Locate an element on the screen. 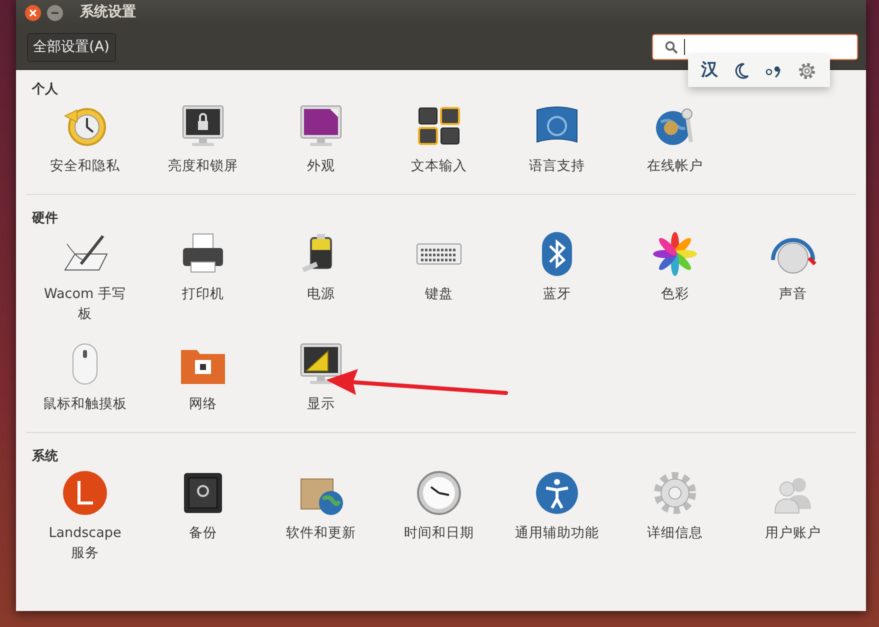 The width and height of the screenshot is (879, 627). color-flower-icon is located at coordinates (675, 254).